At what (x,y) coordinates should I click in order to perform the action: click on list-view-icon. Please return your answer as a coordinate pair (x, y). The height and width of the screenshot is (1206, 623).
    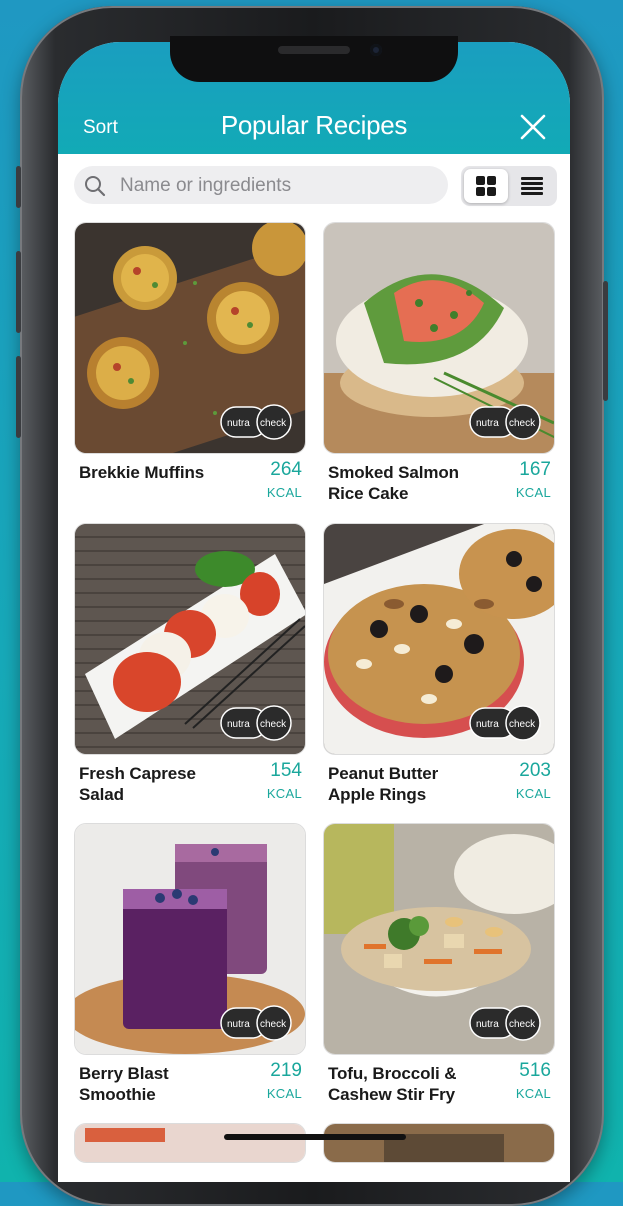
    Looking at the image, I should click on (532, 186).